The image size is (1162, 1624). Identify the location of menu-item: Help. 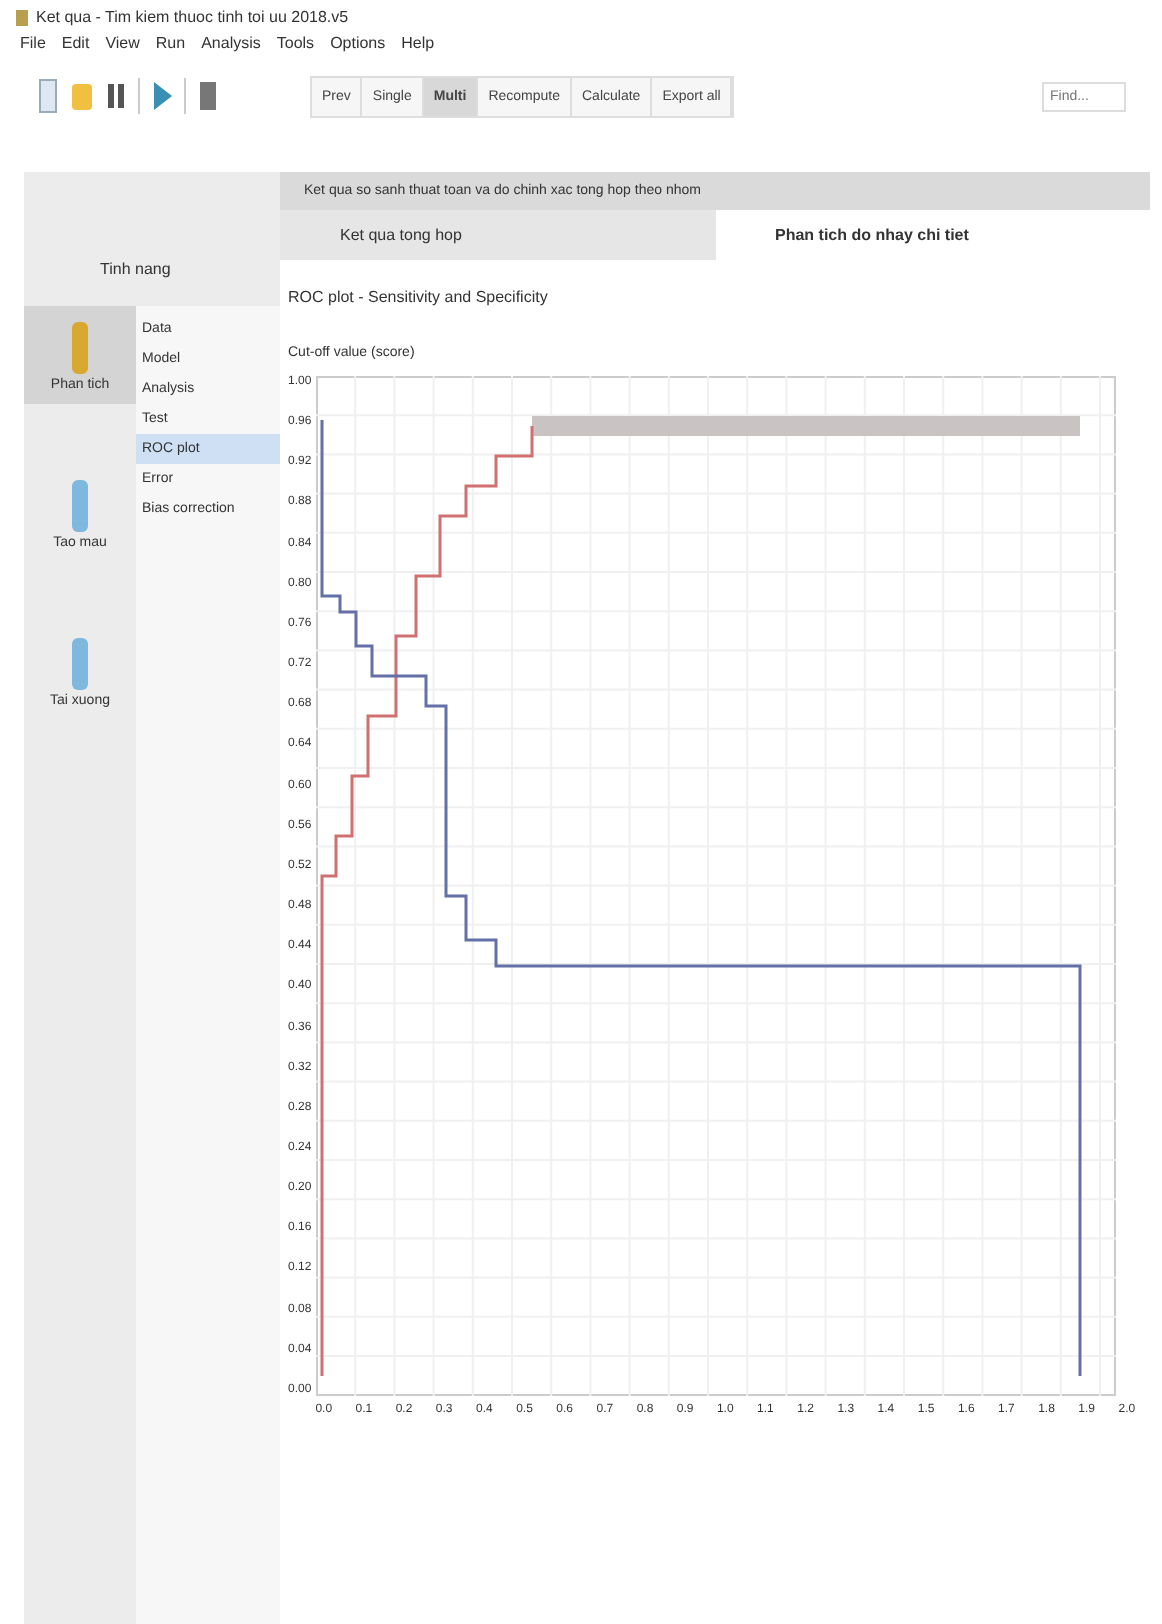
(418, 43).